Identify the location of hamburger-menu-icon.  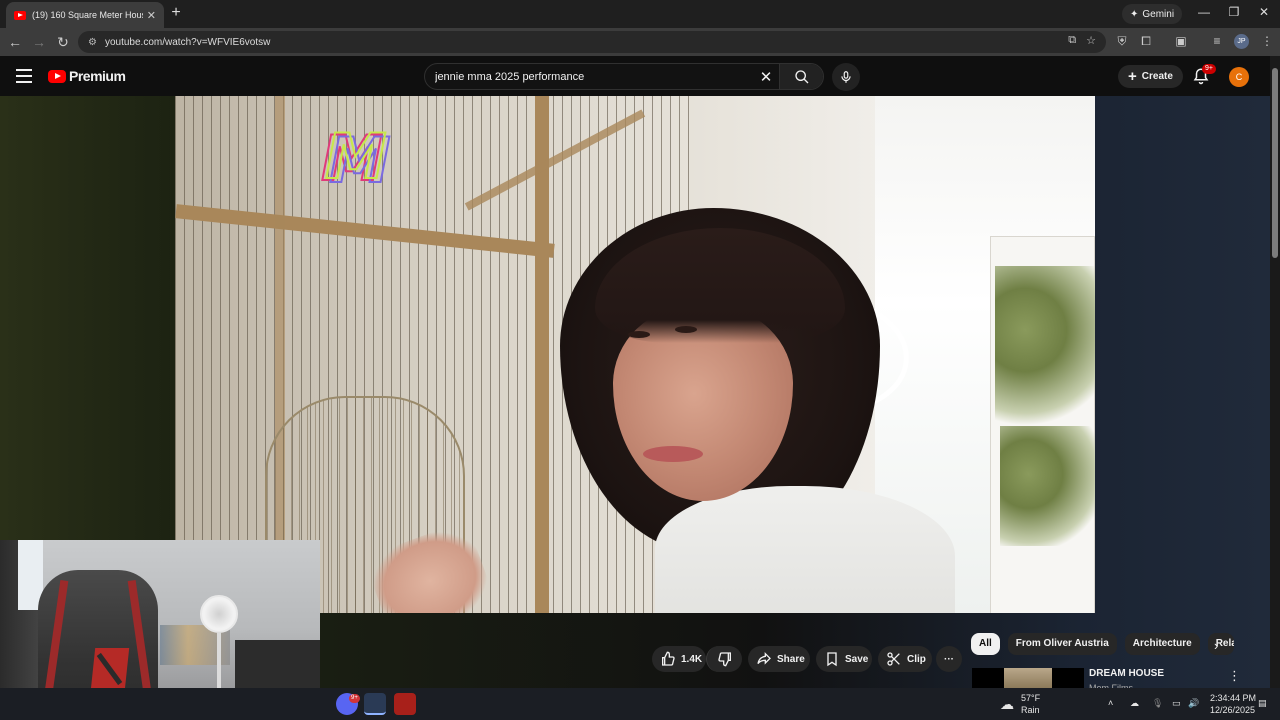
(24, 78).